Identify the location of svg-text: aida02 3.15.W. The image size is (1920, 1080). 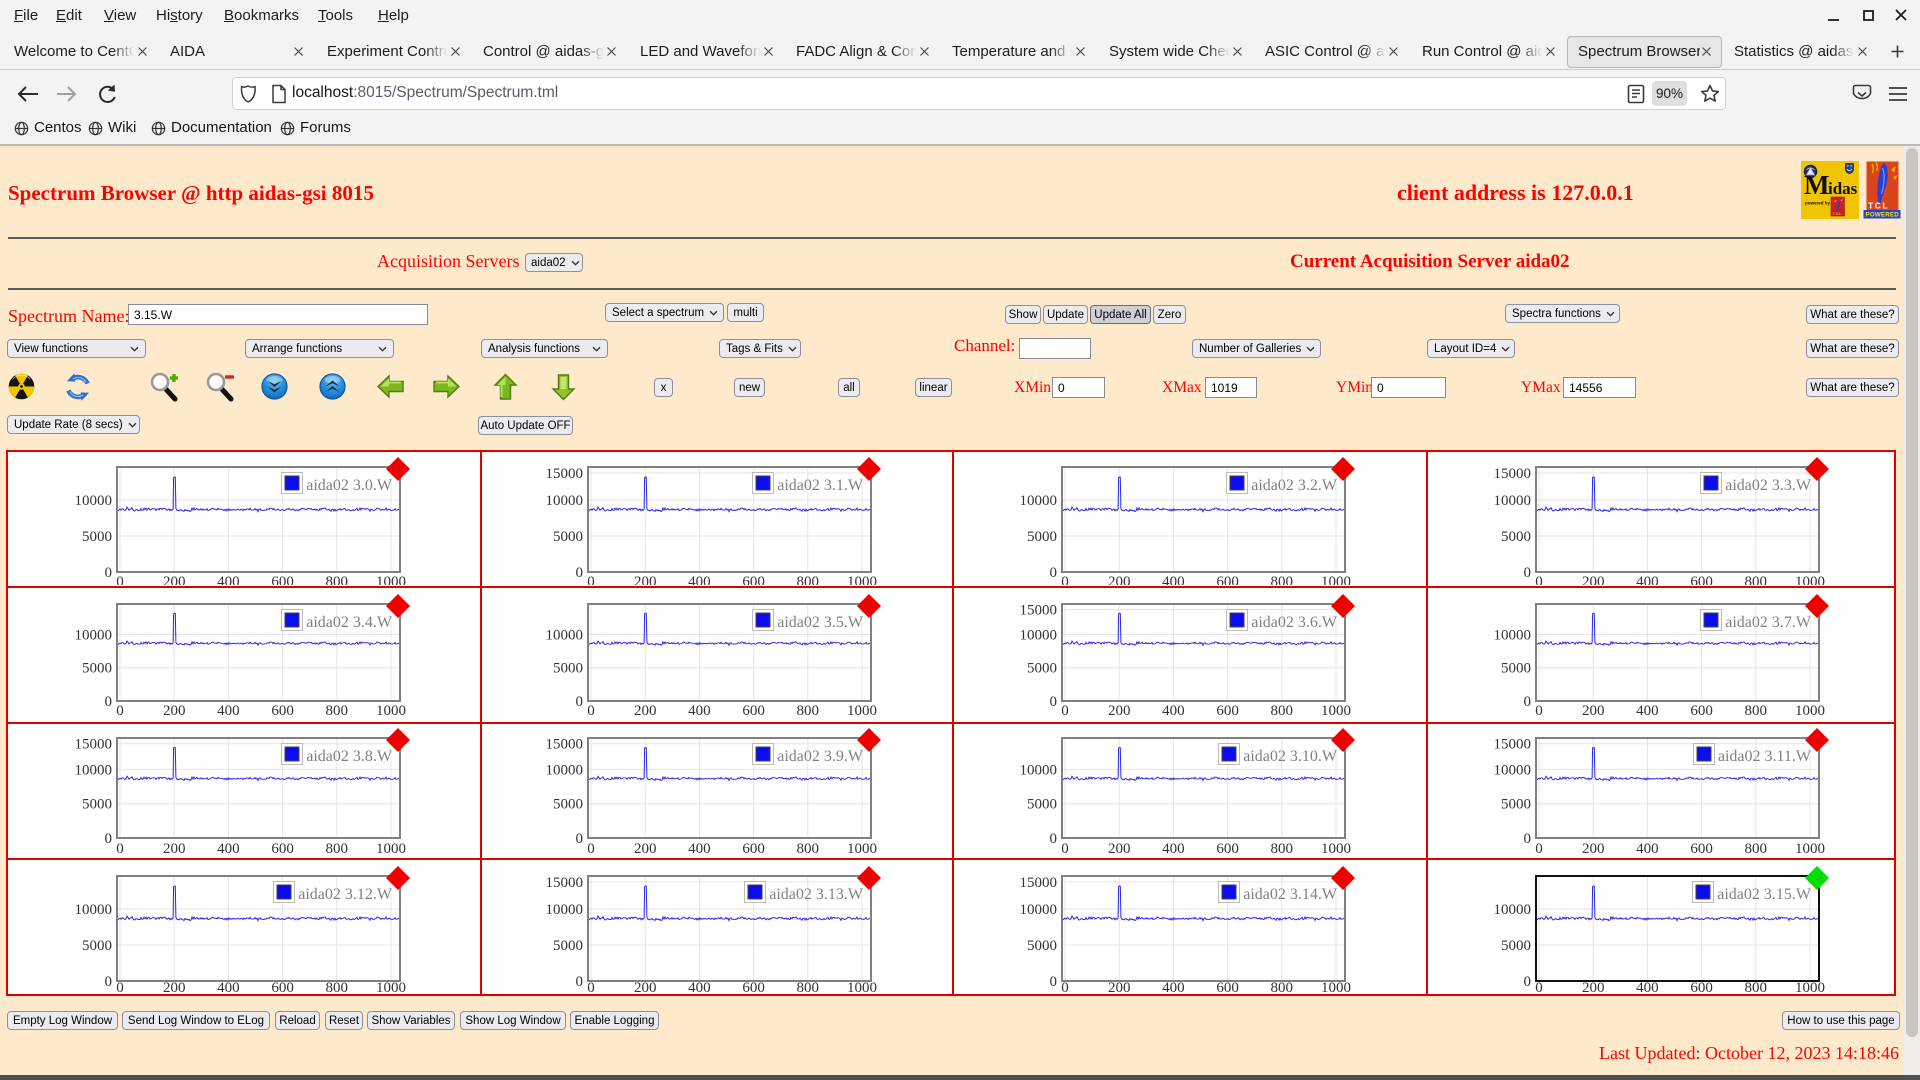
(1764, 894).